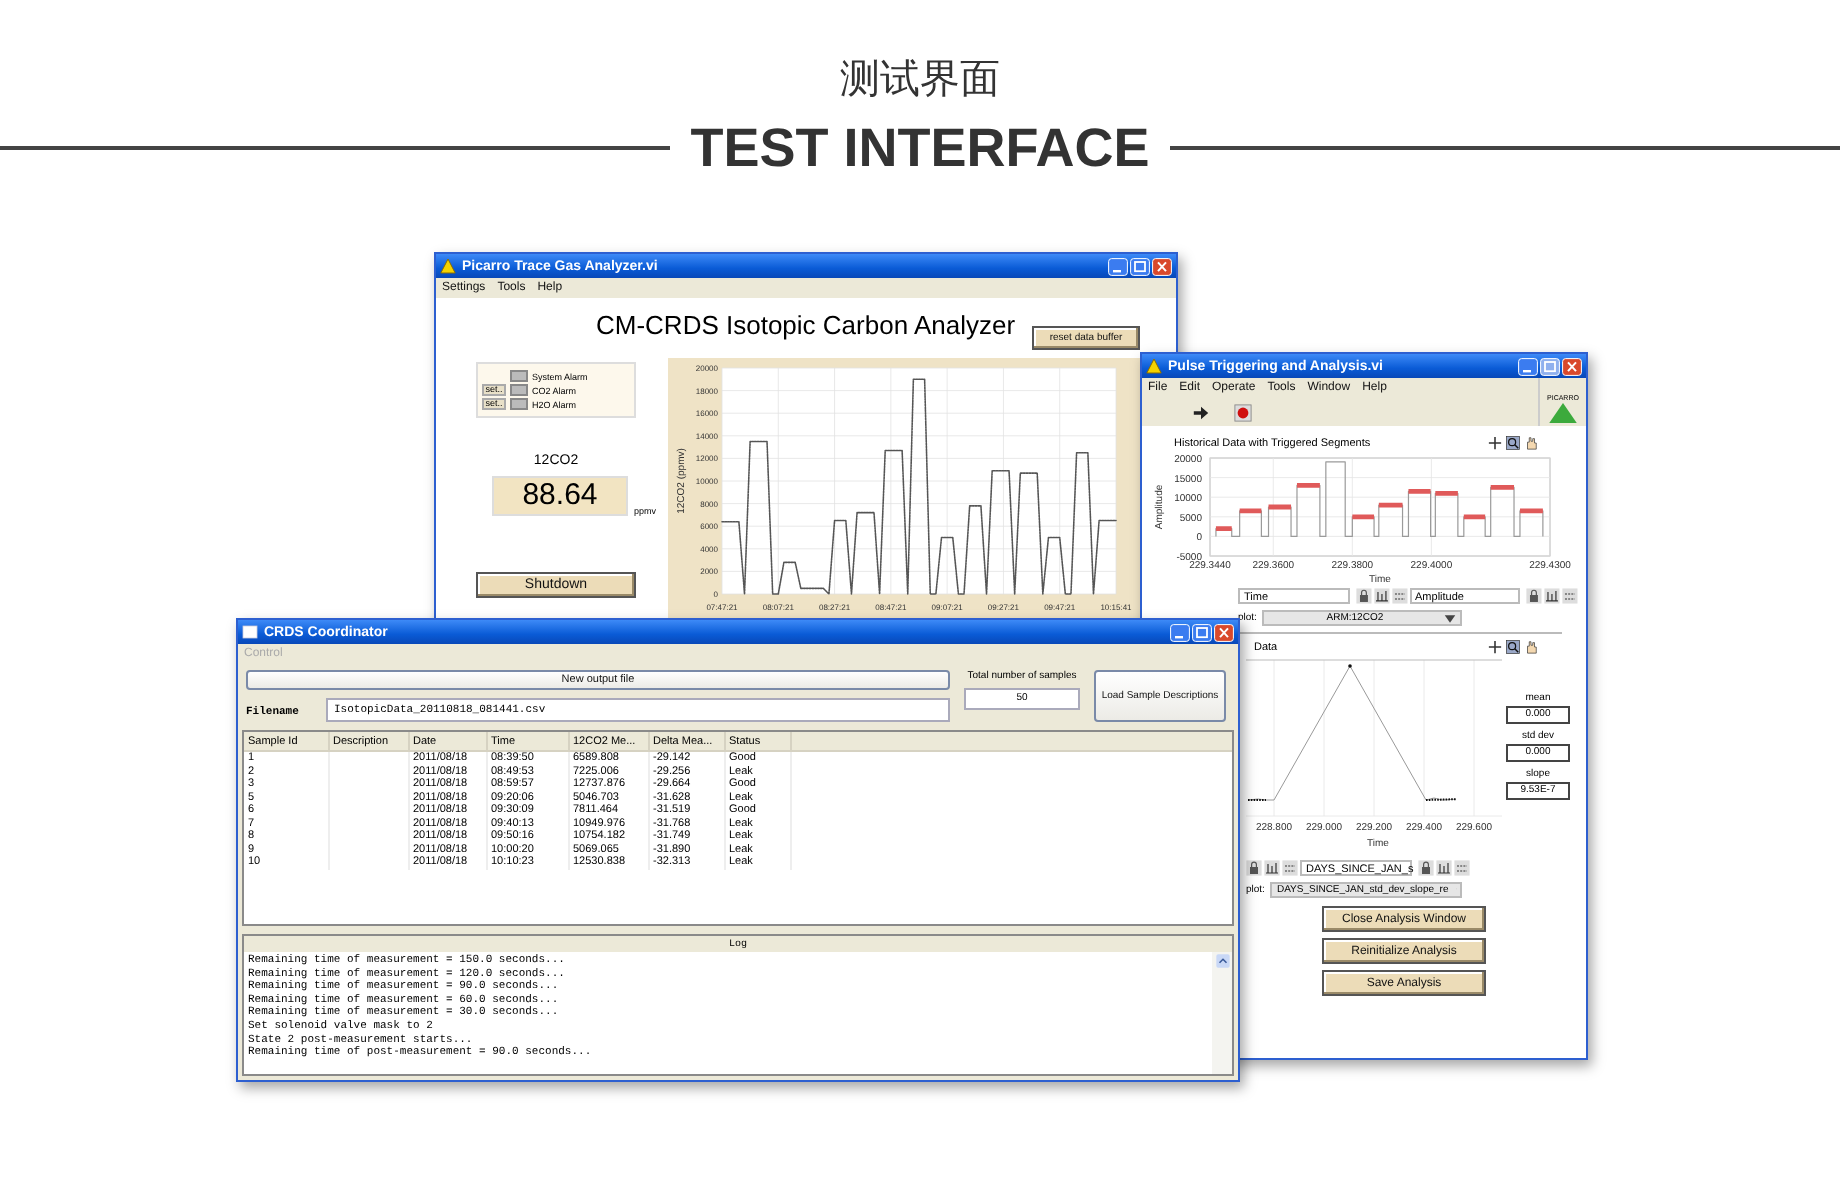 Image resolution: width=1840 pixels, height=1184 pixels. What do you see at coordinates (1222, 961) in the screenshot?
I see `scroll-up-icon` at bounding box center [1222, 961].